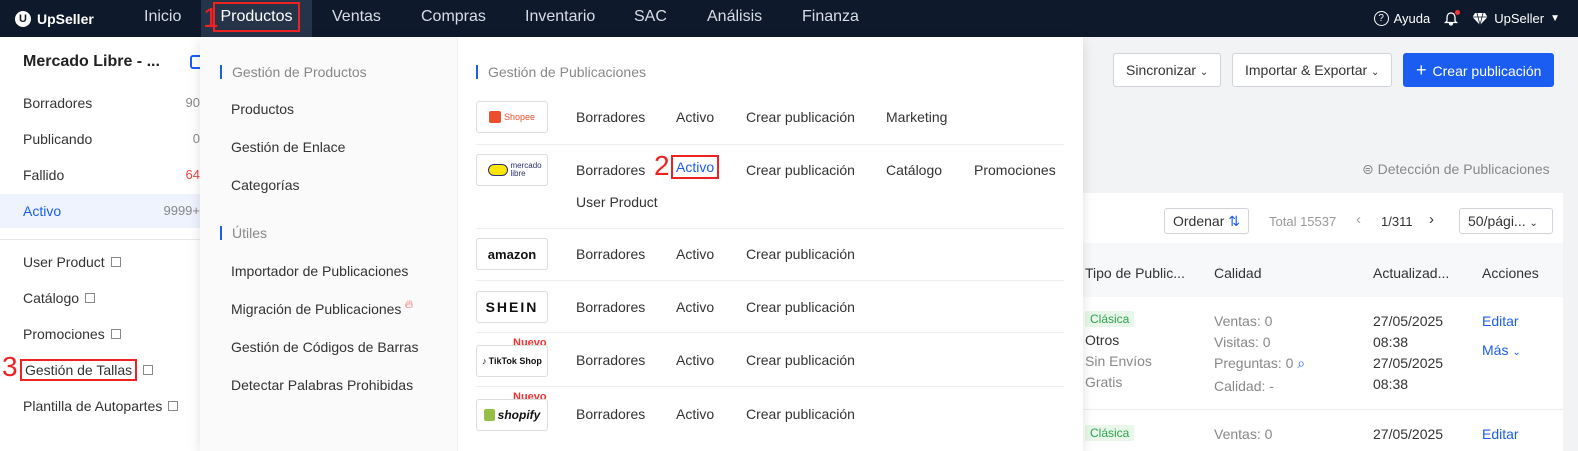 This screenshot has width=1578, height=451. I want to click on next-page-icon: ›, so click(1431, 219).